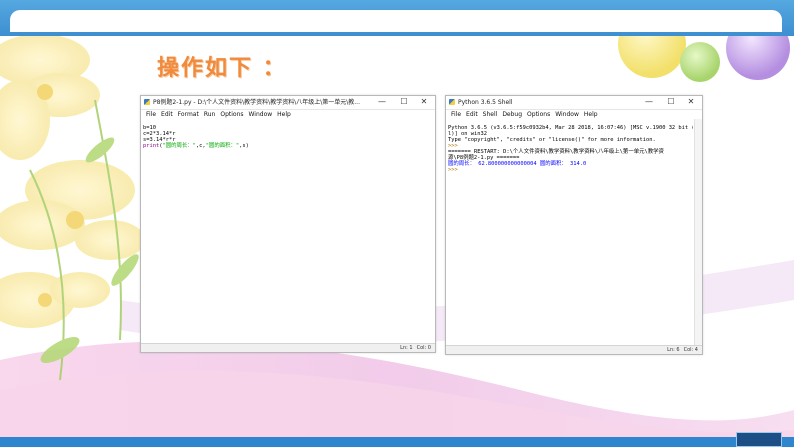 The image size is (794, 447). I want to click on code-string: "圆的周长：", so click(179, 146).